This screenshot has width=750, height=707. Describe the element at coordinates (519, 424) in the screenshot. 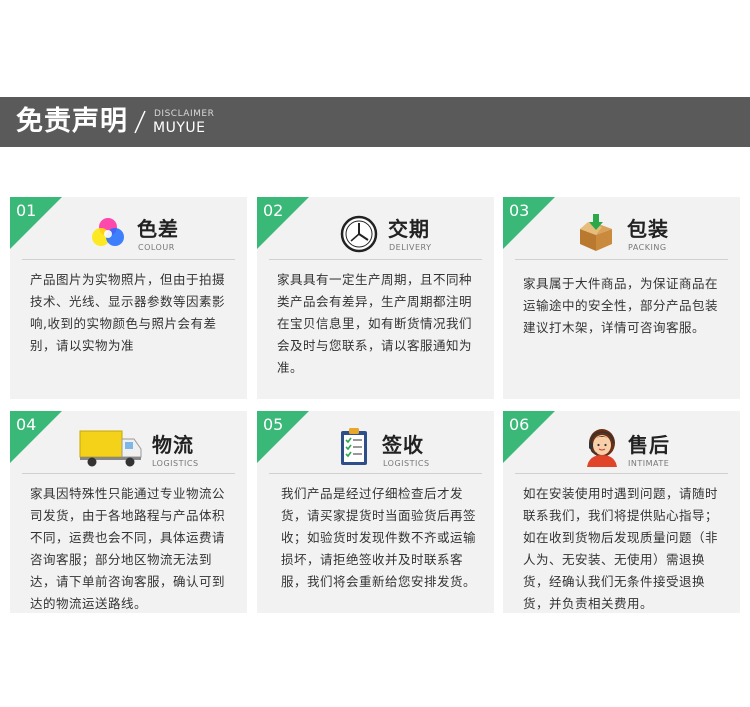

I see `card-number: 06` at that location.